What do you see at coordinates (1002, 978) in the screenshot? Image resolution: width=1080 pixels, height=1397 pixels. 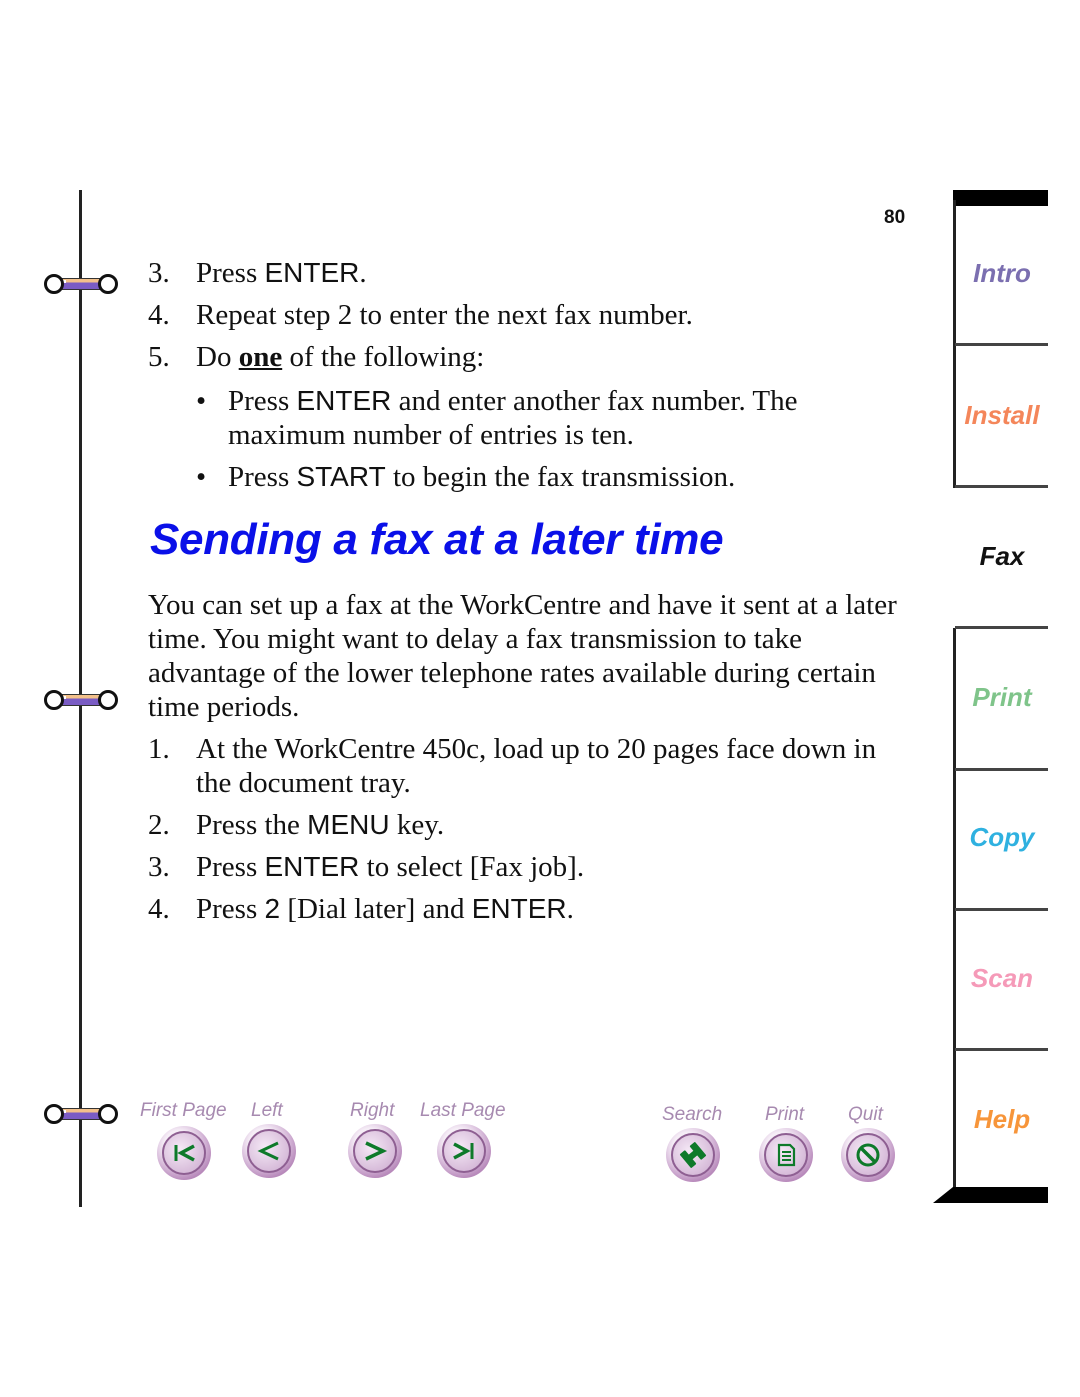 I see `tab-scan: Scan` at bounding box center [1002, 978].